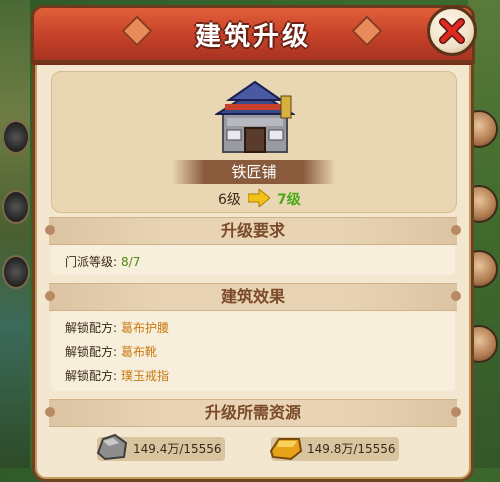 The height and width of the screenshot is (482, 500). I want to click on level-change-row: 6级 7级, so click(254, 199).